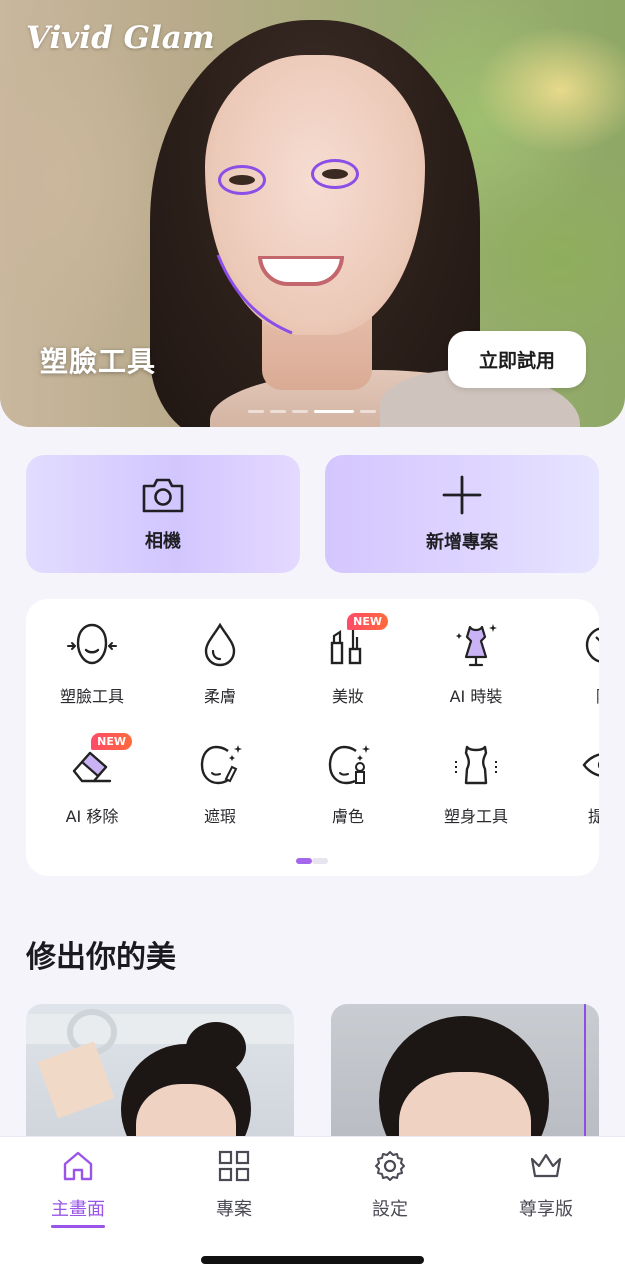  I want to click on nav-home: 主畫面, so click(78, 1194).